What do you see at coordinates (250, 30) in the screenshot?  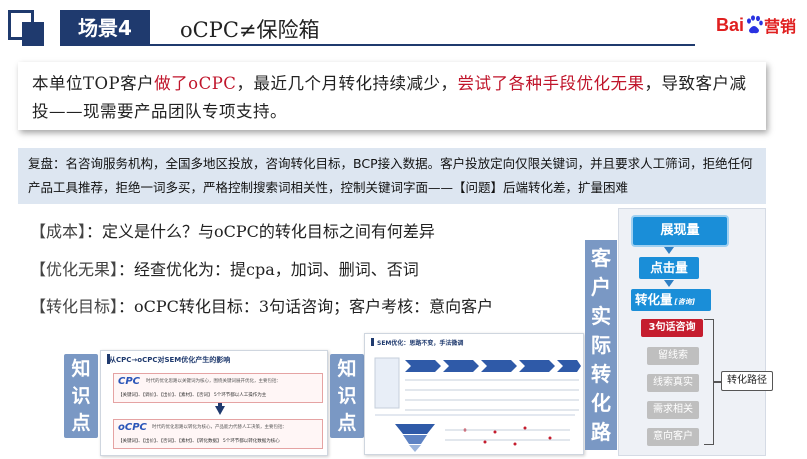 I see `page-title: oCPC≠保险箱` at bounding box center [250, 30].